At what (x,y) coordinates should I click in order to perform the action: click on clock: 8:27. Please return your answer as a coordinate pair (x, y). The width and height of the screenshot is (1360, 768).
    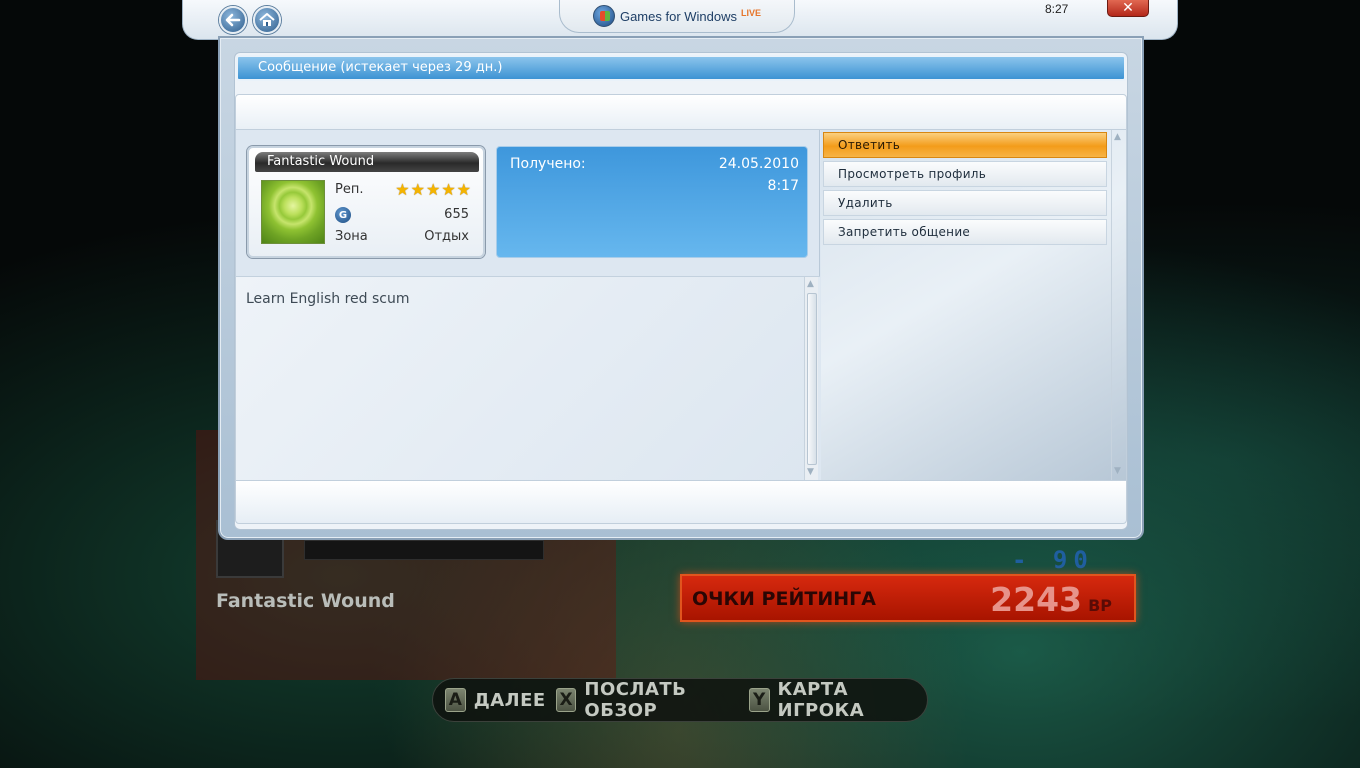
    Looking at the image, I should click on (1057, 9).